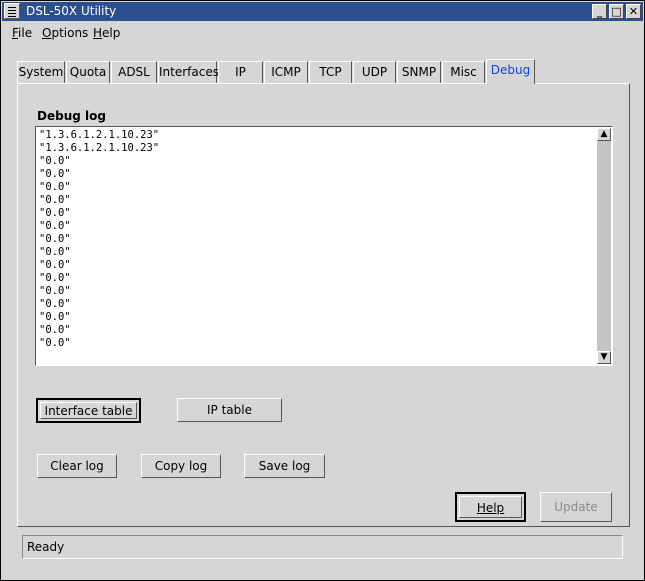 Image resolution: width=645 pixels, height=581 pixels. I want to click on clear-log-button: Clear log, so click(77, 466).